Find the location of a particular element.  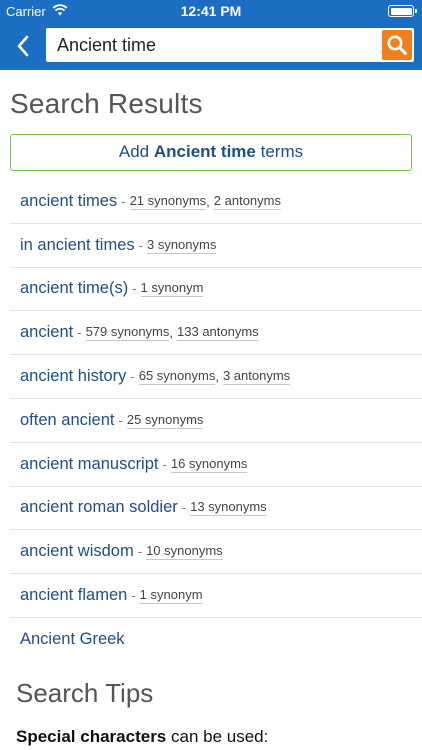

add-terms-suffix: terms is located at coordinates (279, 151).